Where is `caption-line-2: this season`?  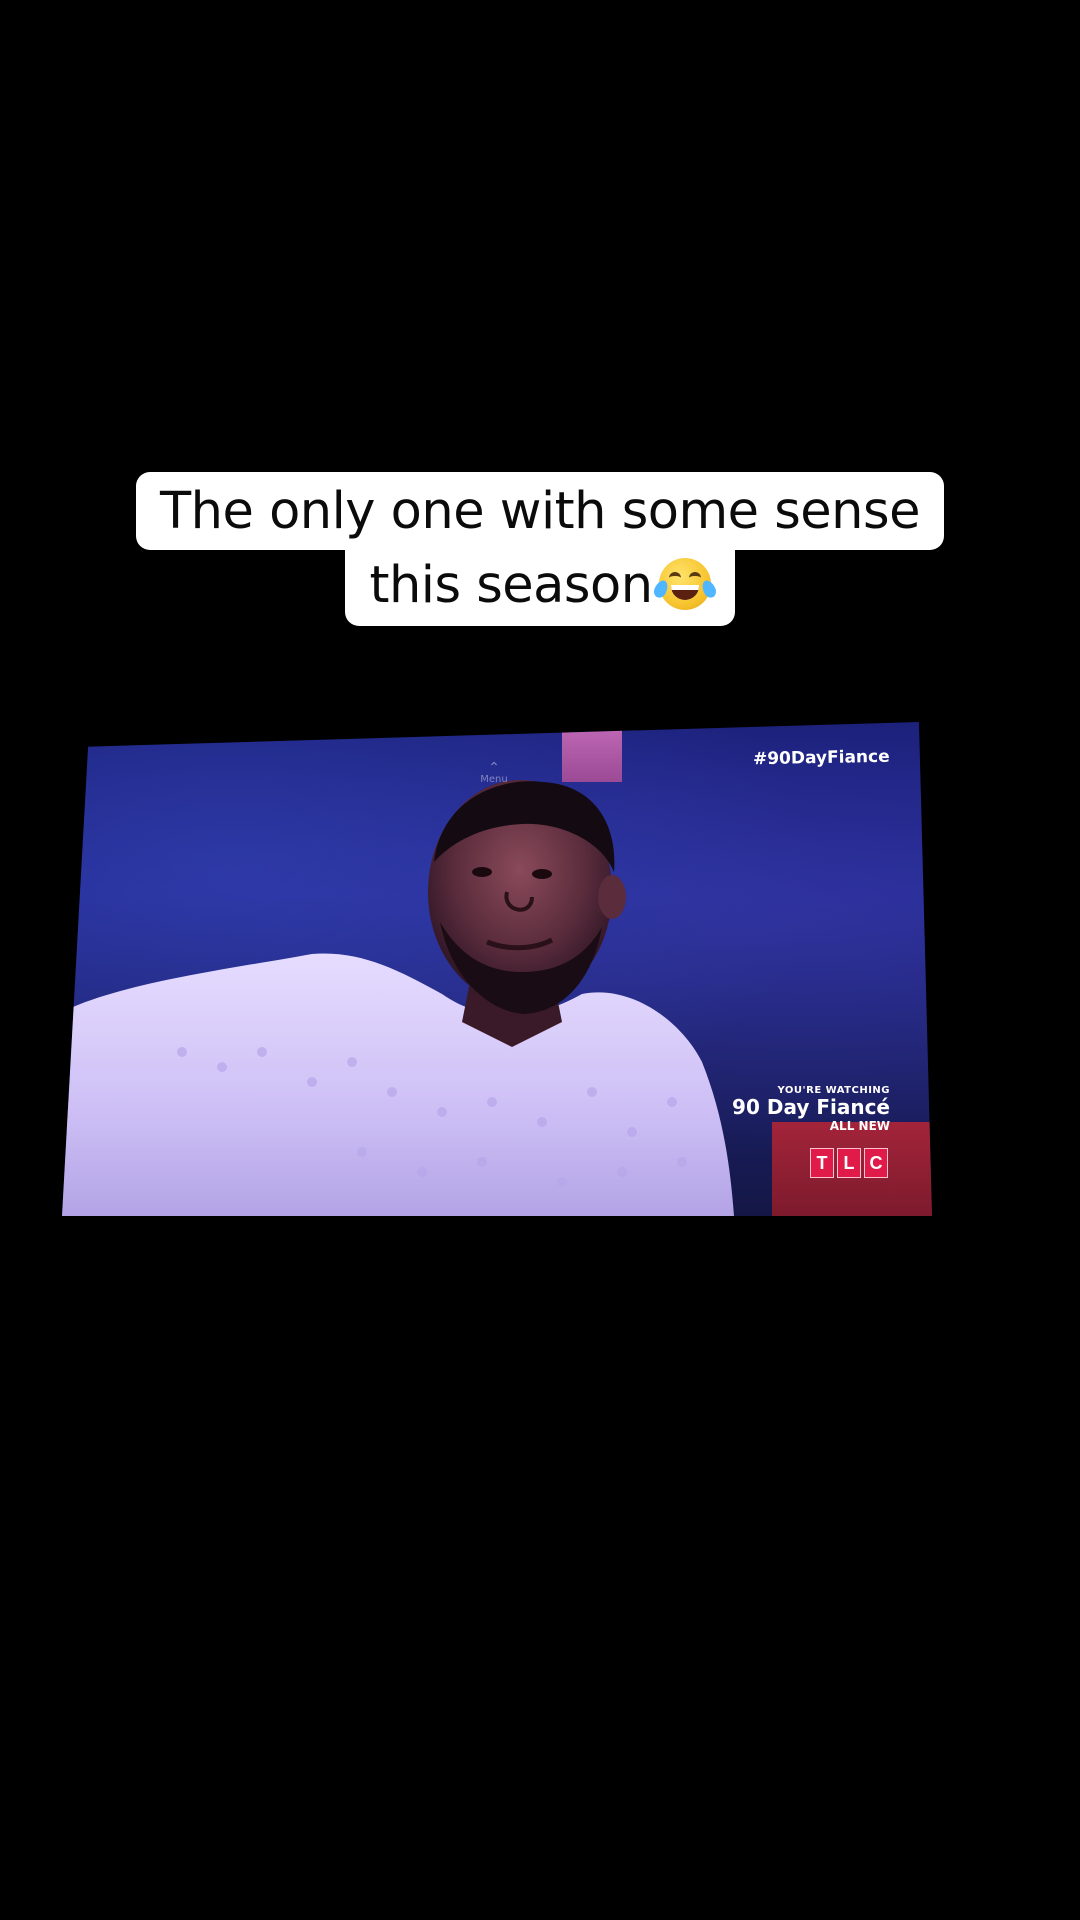 caption-line-2: this season is located at coordinates (540, 587).